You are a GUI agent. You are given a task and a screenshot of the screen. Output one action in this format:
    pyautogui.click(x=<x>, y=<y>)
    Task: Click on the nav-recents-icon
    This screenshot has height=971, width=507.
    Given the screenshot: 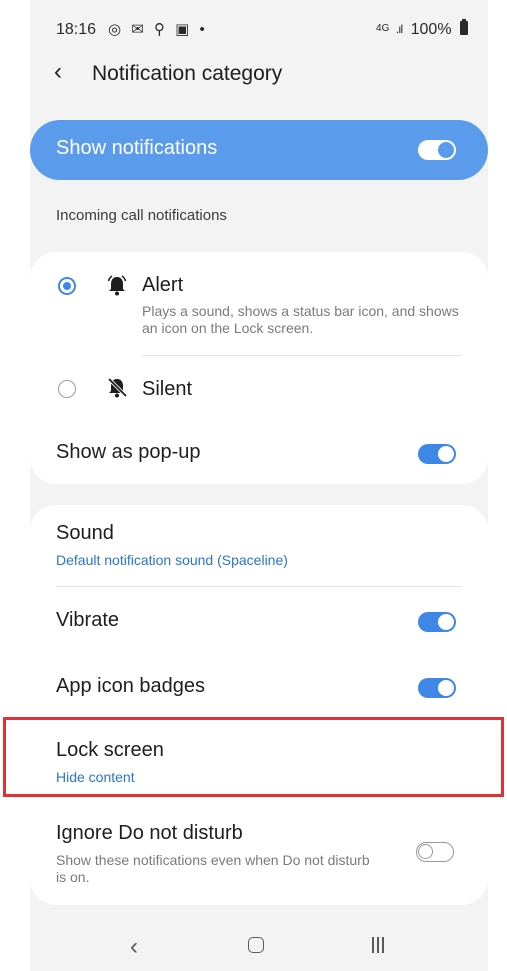 What is the action you would take?
    pyautogui.click(x=378, y=945)
    